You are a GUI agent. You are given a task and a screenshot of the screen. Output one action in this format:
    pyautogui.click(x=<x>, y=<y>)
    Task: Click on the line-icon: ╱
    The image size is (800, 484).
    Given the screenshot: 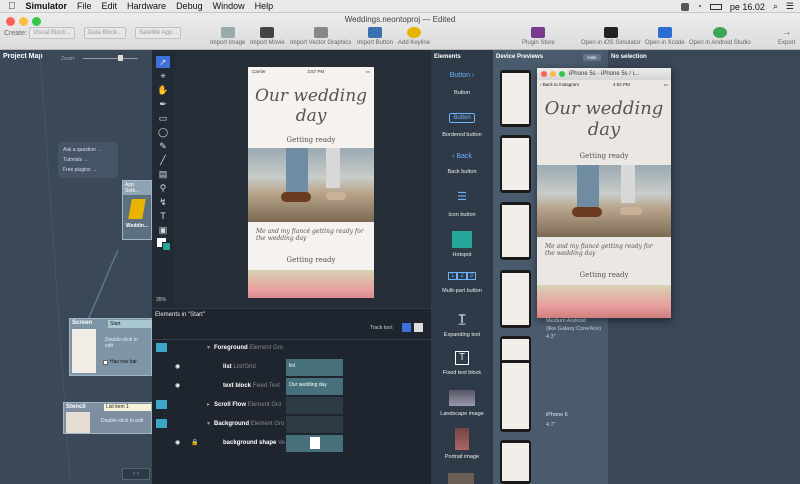 What is the action you would take?
    pyautogui.click(x=163, y=160)
    